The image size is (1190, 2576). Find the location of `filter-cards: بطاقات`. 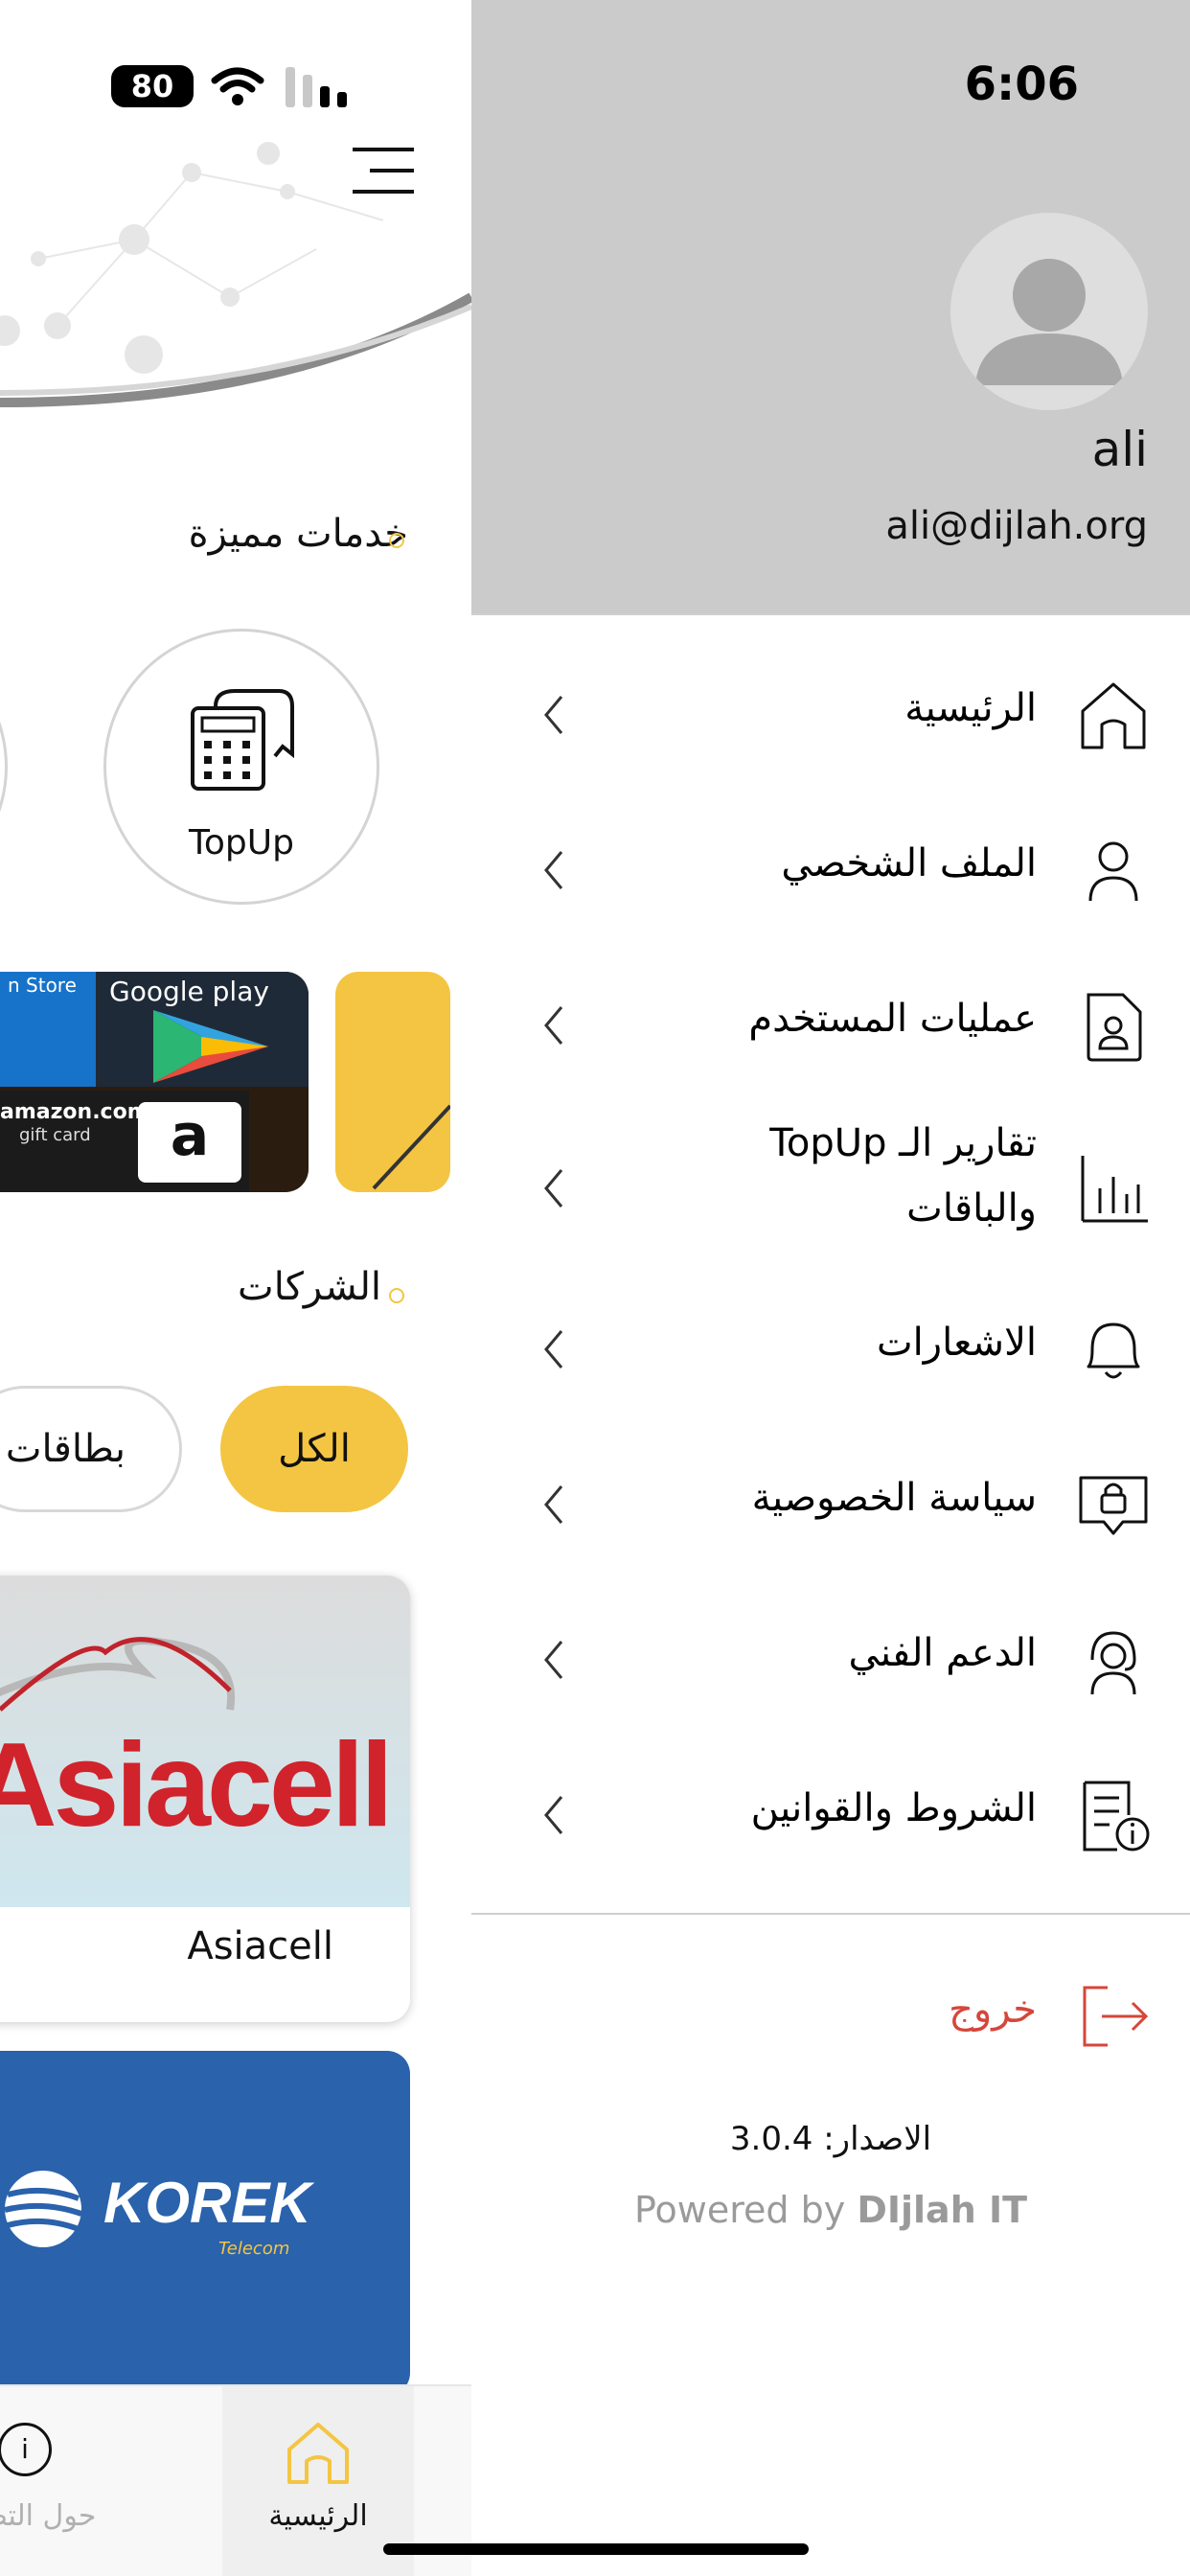

filter-cards: بطاقات is located at coordinates (91, 1449).